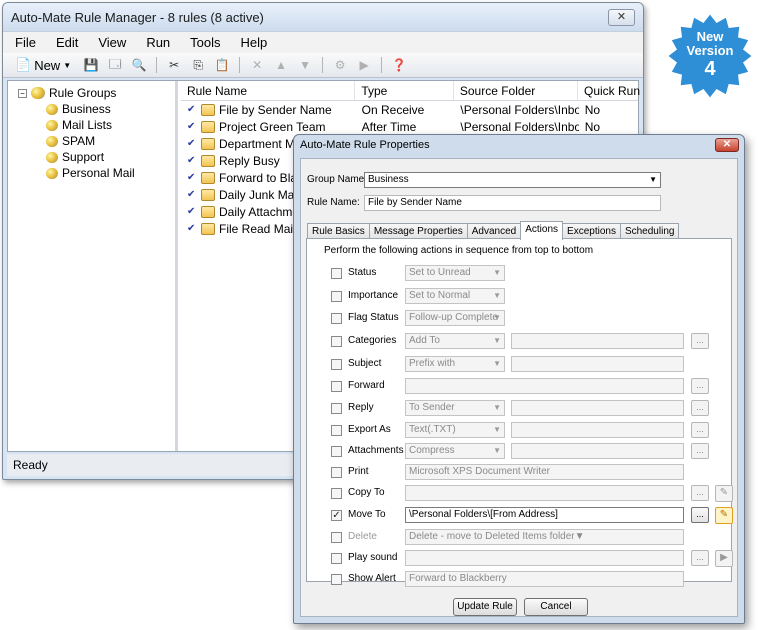 Image resolution: width=758 pixels, height=630 pixels. Describe the element at coordinates (336, 318) in the screenshot. I see `flag-status-checkbox` at that location.